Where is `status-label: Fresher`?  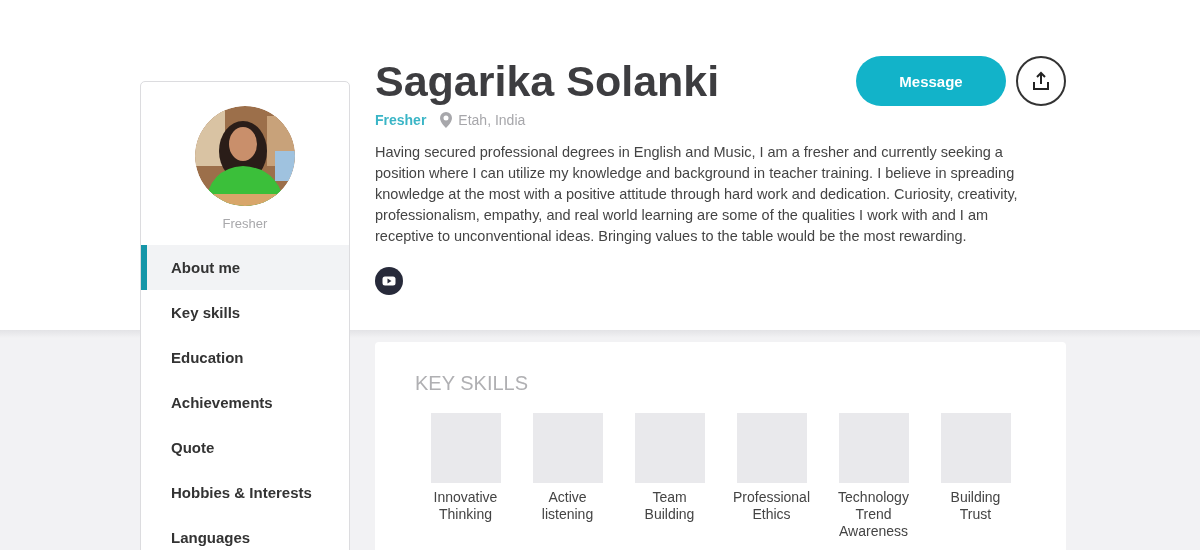
status-label: Fresher is located at coordinates (401, 120).